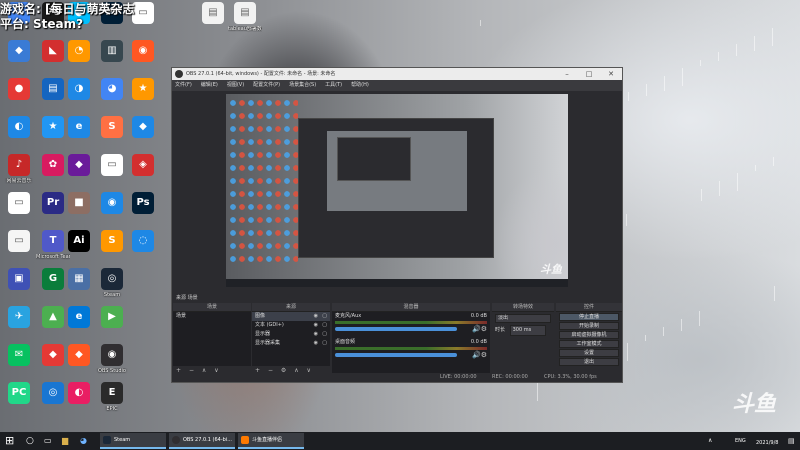 This screenshot has height=450, width=800. Describe the element at coordinates (212, 316) in the screenshot. I see `scene-item: 场景` at that location.